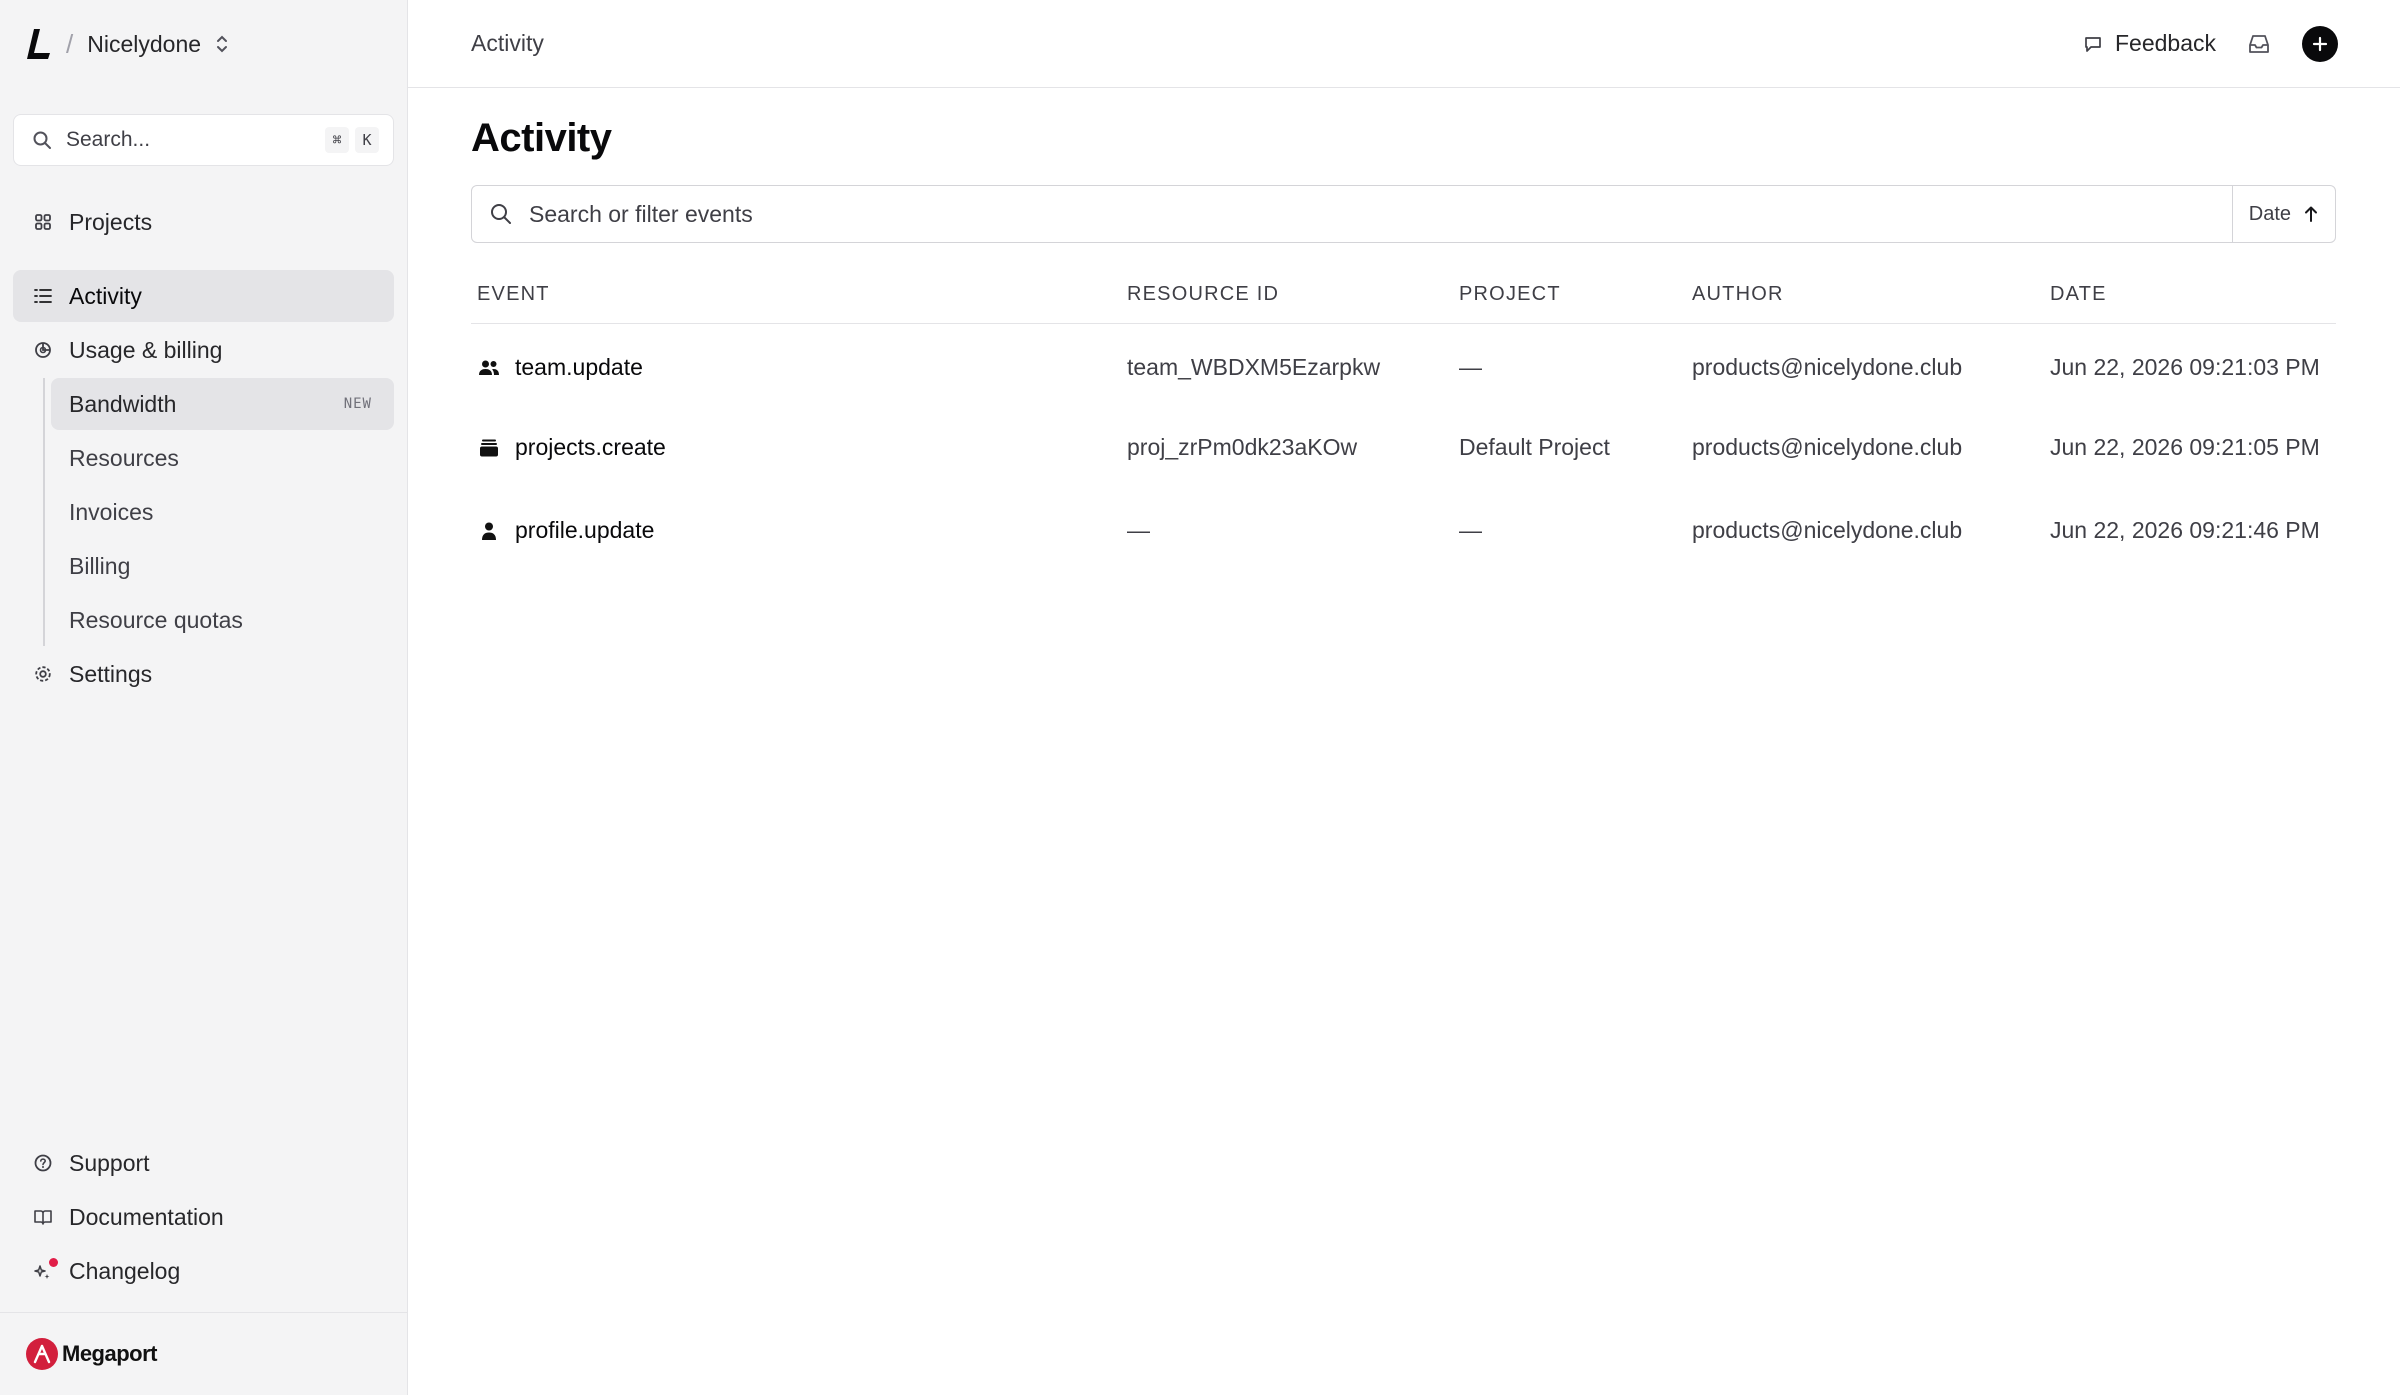 The image size is (2400, 1395). I want to click on shortcut-mod-key: ⌘, so click(337, 140).